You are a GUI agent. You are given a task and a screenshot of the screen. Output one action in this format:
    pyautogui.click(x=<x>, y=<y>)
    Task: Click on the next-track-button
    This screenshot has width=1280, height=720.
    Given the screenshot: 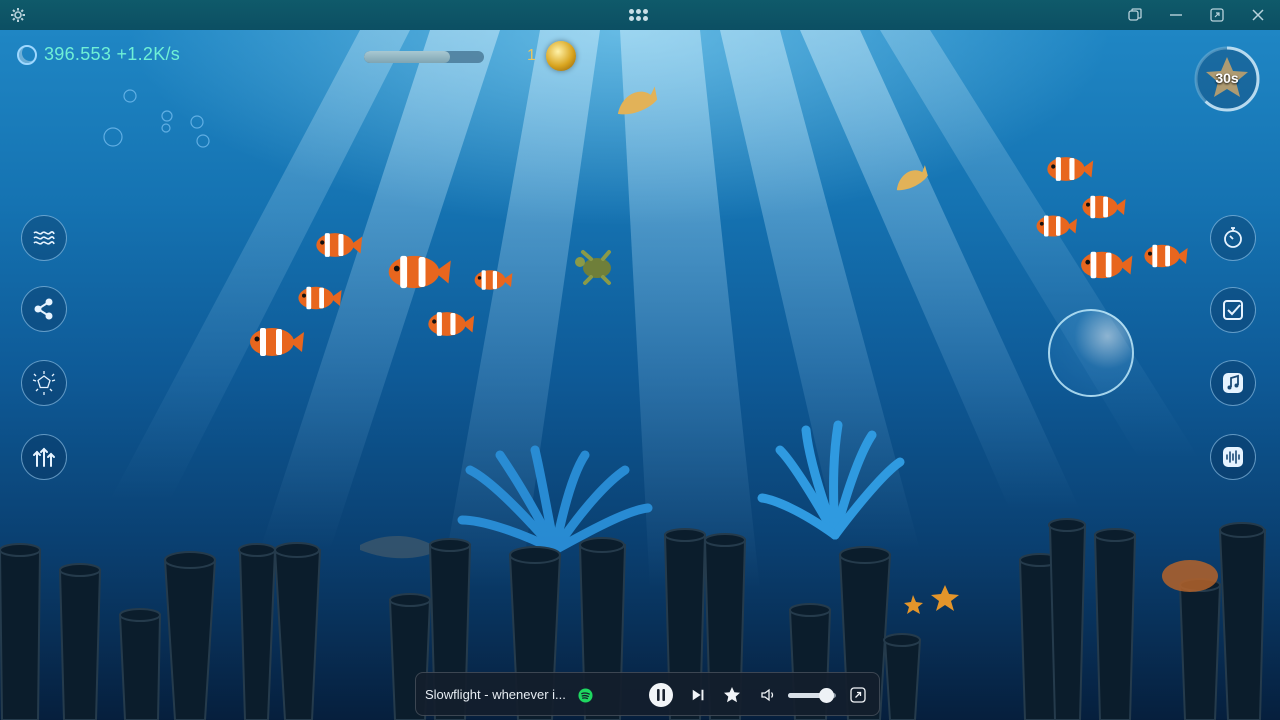 What is the action you would take?
    pyautogui.click(x=698, y=695)
    